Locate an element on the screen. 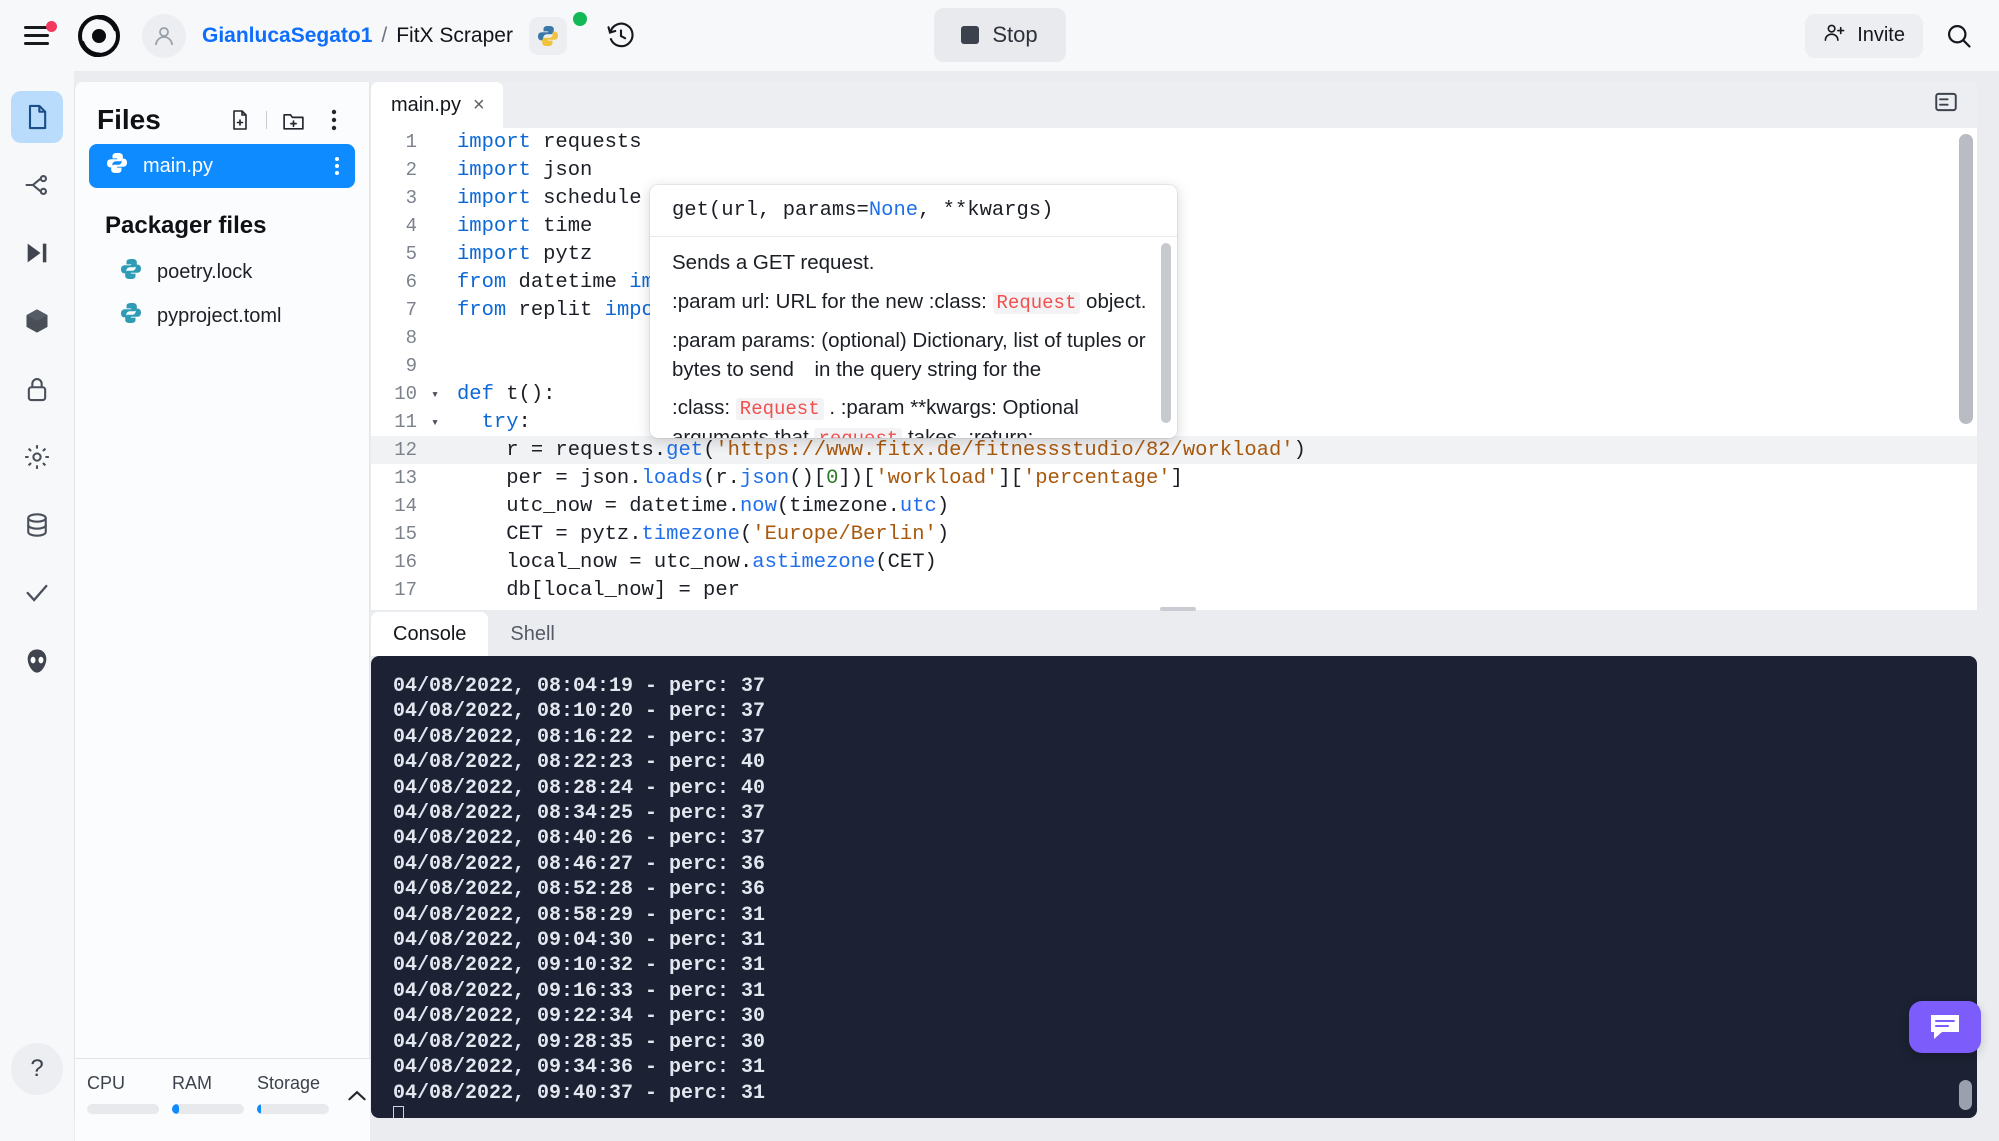 This screenshot has height=1141, width=1999. line-number: 1 is located at coordinates (411, 142).